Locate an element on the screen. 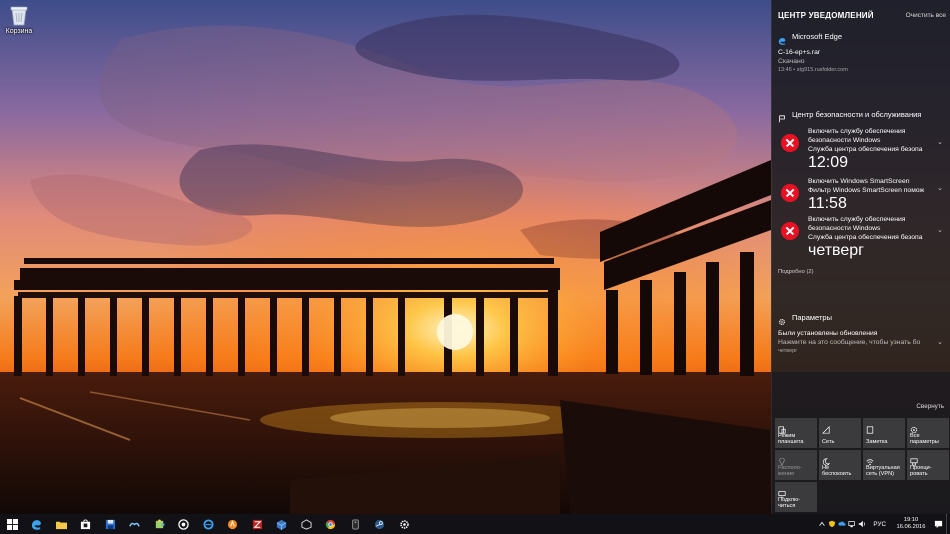 The image size is (950, 534). taskbar-settings is located at coordinates (404, 524).